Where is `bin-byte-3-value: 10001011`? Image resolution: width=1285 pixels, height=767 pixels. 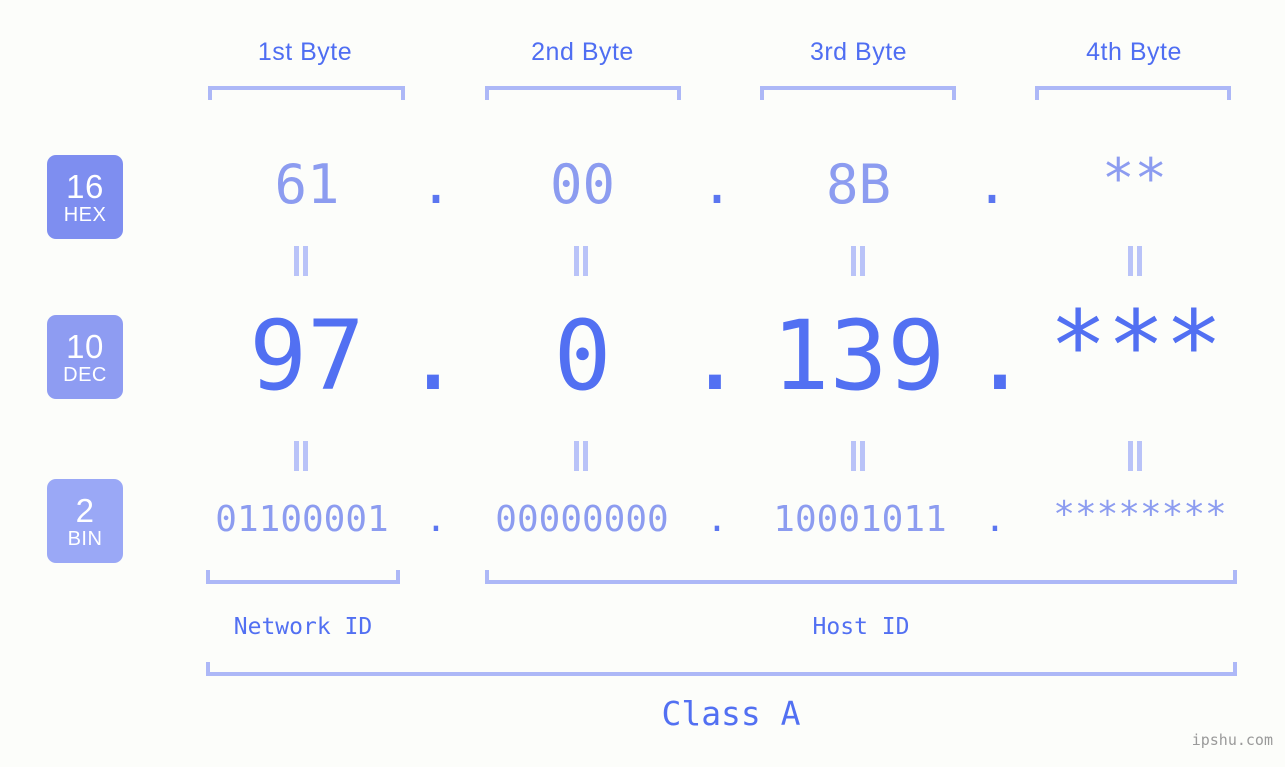 bin-byte-3-value: 10001011 is located at coordinates (860, 519).